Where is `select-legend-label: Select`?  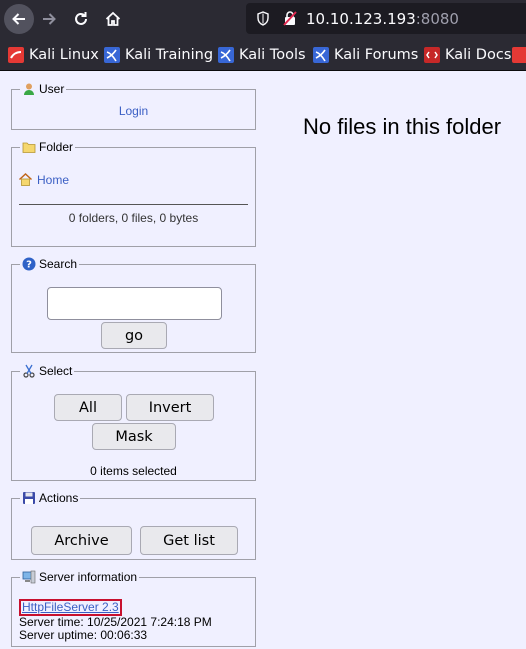
select-legend-label: Select is located at coordinates (56, 371).